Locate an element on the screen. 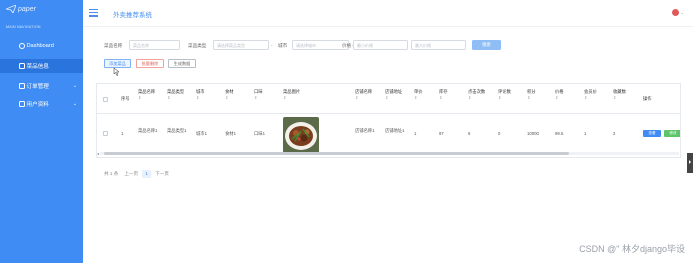 Image resolution: width=693 pixels, height=263 pixels. column-header: 菜品图片 ⇕ is located at coordinates (291, 95).